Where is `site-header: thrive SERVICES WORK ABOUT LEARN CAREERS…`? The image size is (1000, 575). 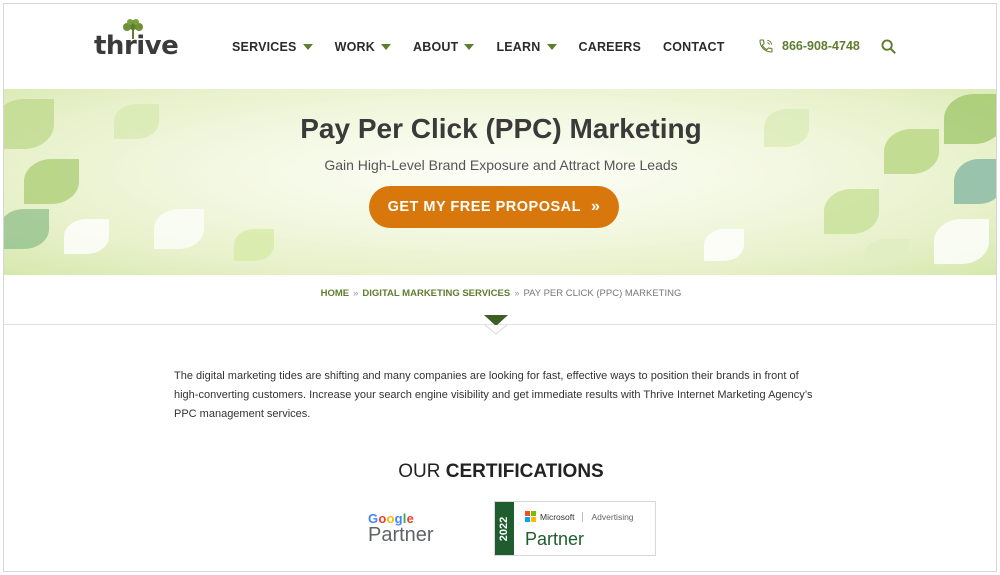 site-header: thrive SERVICES WORK ABOUT LEARN CAREERS… is located at coordinates (500, 46).